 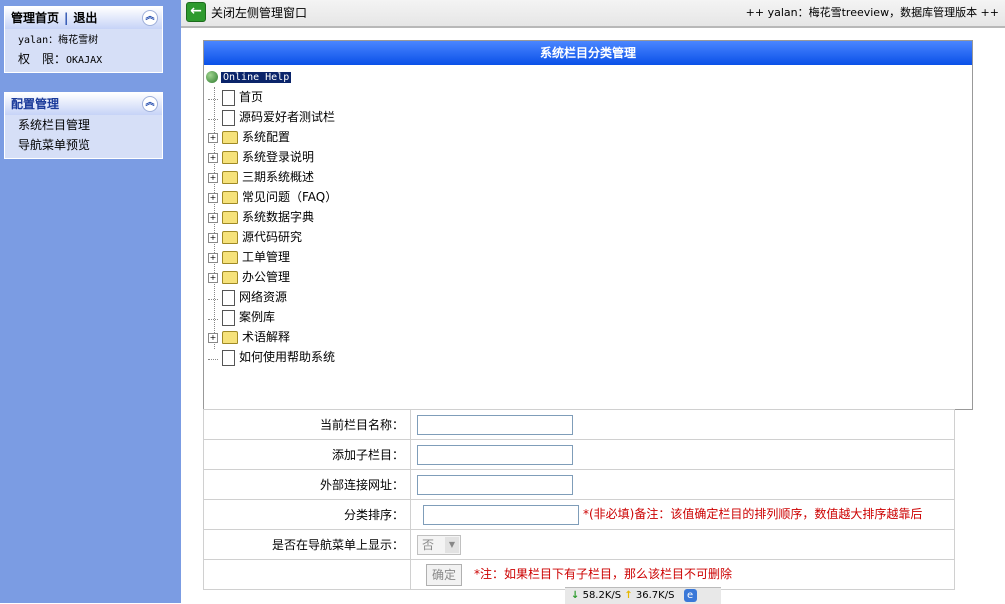 I want to click on upload-arrow-icon: ↑, so click(x=628, y=595).